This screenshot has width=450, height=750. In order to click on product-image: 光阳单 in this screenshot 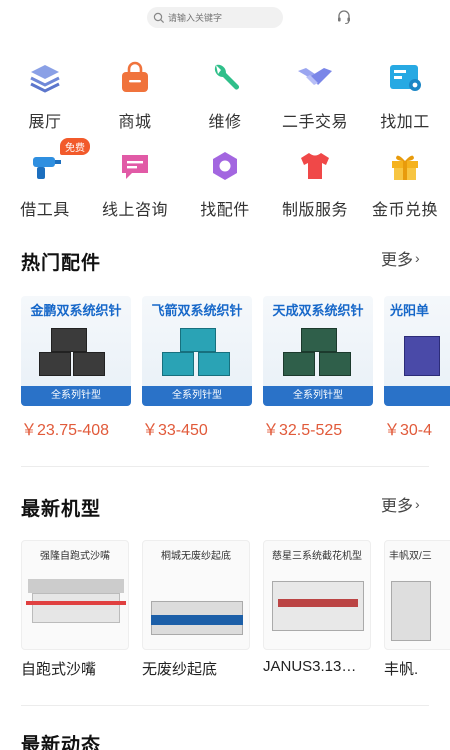, I will do `click(417, 351)`.